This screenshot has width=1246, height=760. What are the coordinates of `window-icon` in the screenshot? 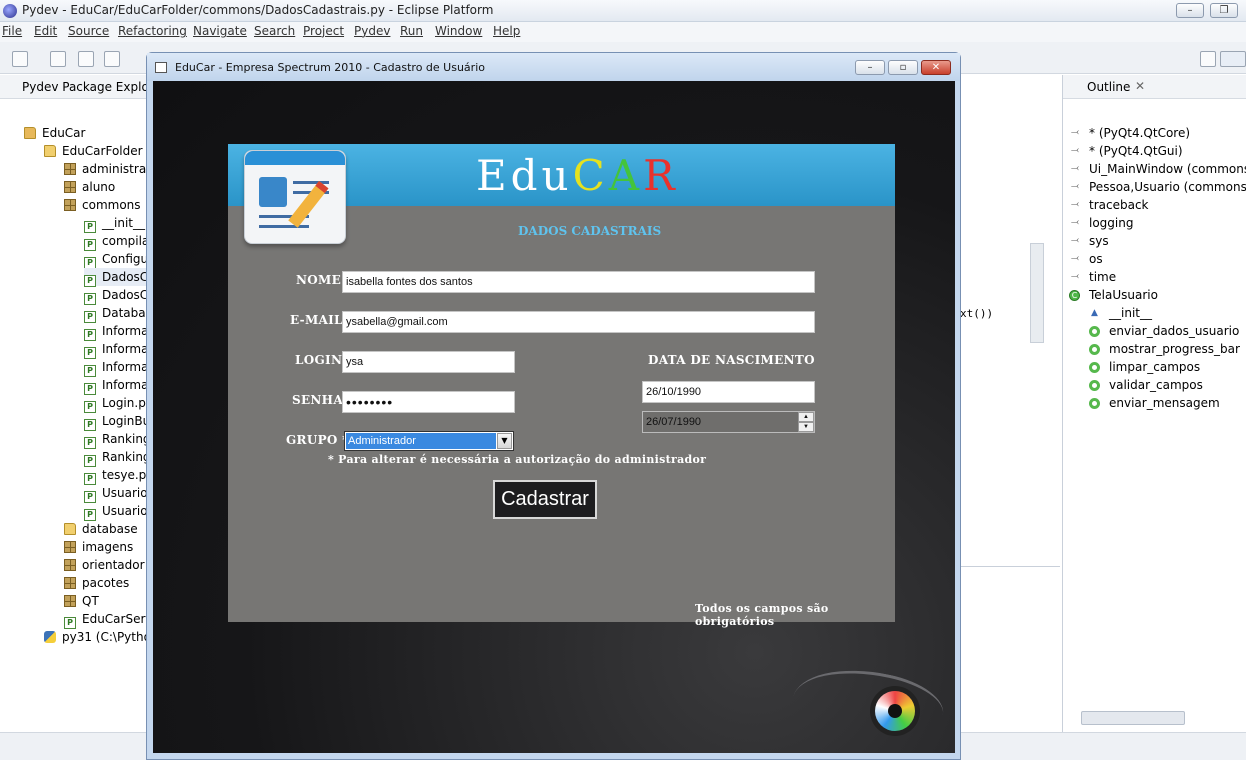 It's located at (161, 67).